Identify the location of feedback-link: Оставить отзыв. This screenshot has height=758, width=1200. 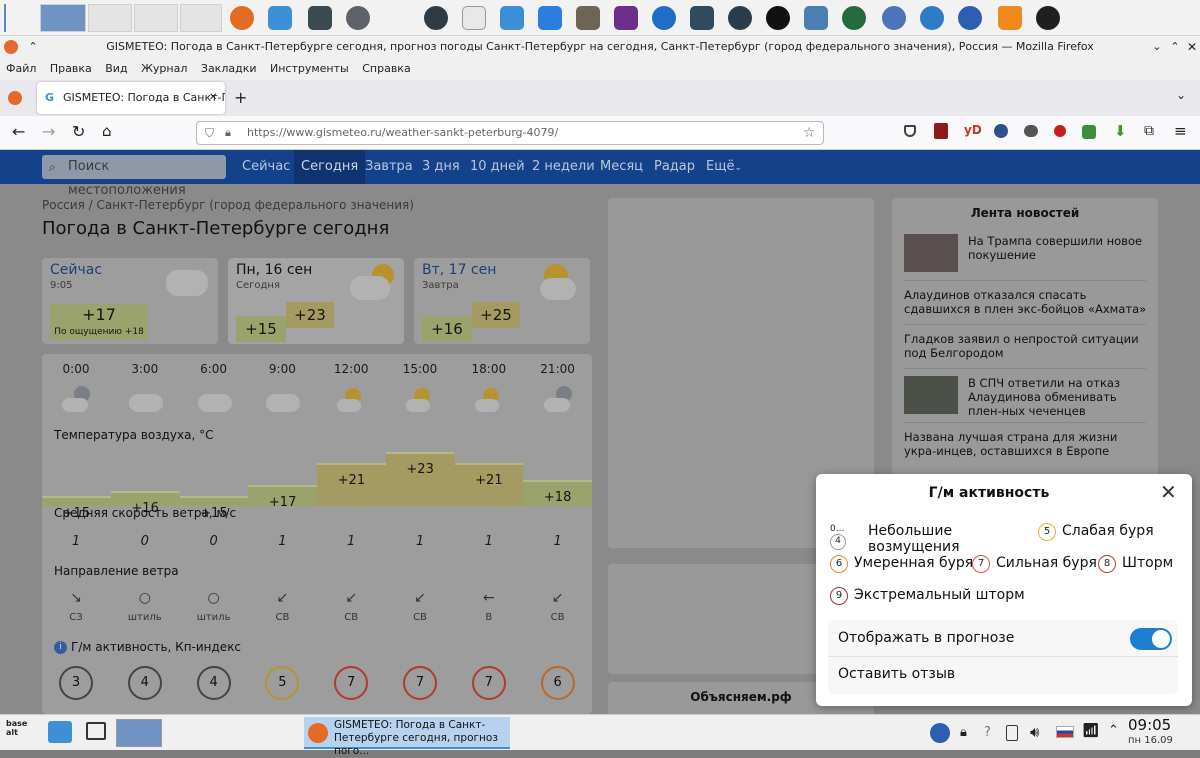
(896, 674).